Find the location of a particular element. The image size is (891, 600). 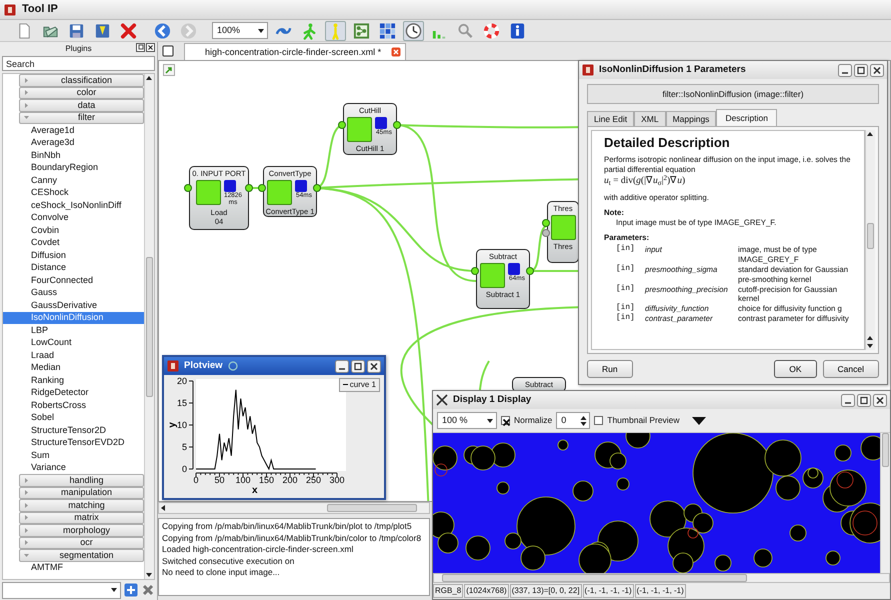

maximize-button is located at coordinates (861, 70).